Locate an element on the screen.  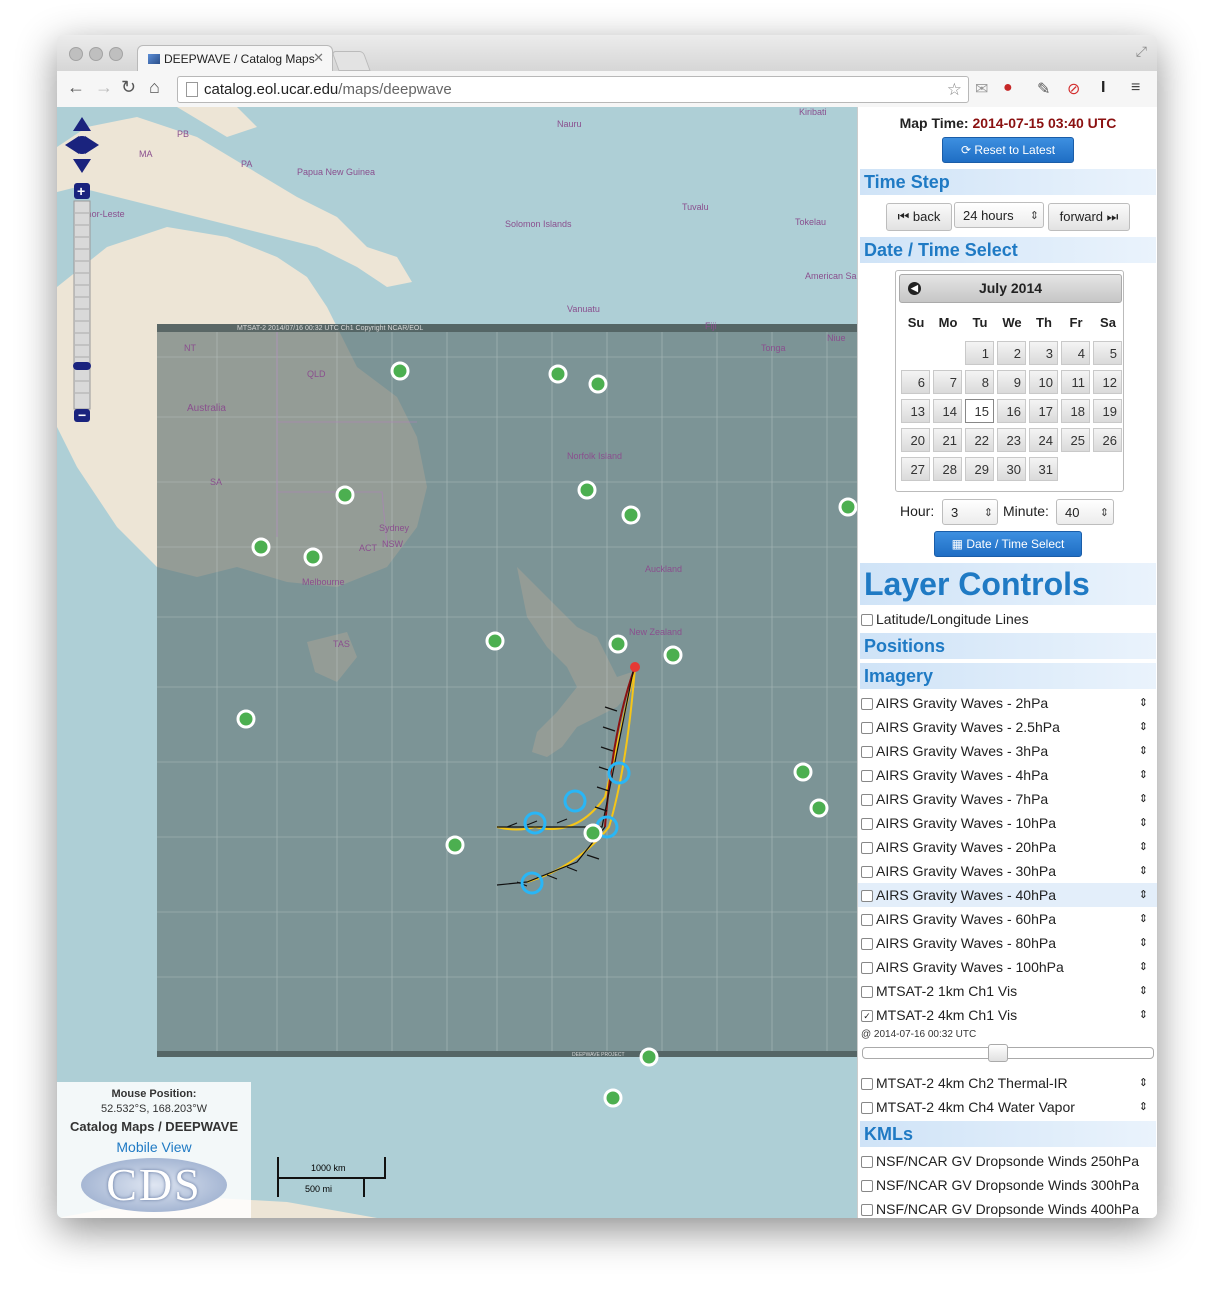
reset-to-latest-button: ⟳ Reset to Latest is located at coordinates (1008, 150).